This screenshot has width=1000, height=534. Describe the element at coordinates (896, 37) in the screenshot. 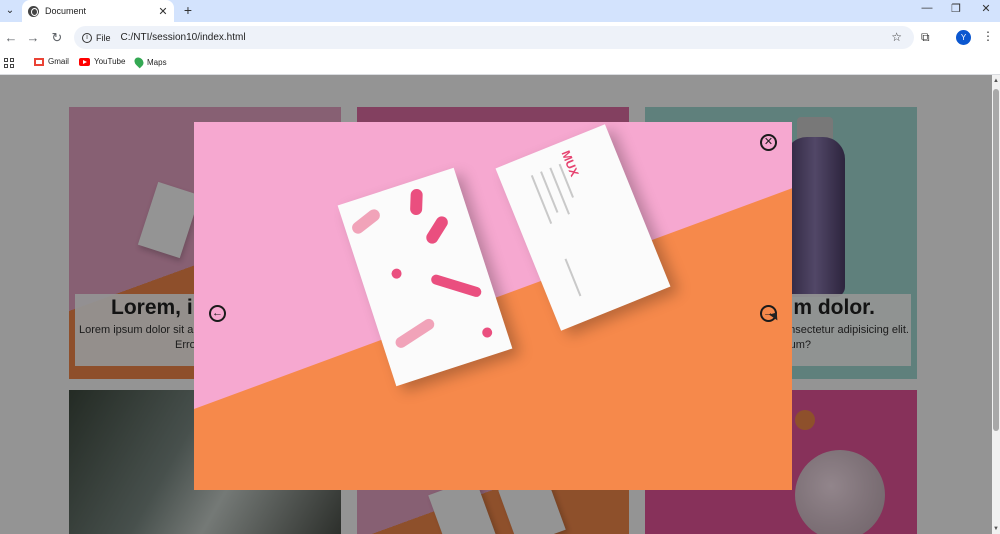

I see `bookmark-star-icon: ☆` at that location.